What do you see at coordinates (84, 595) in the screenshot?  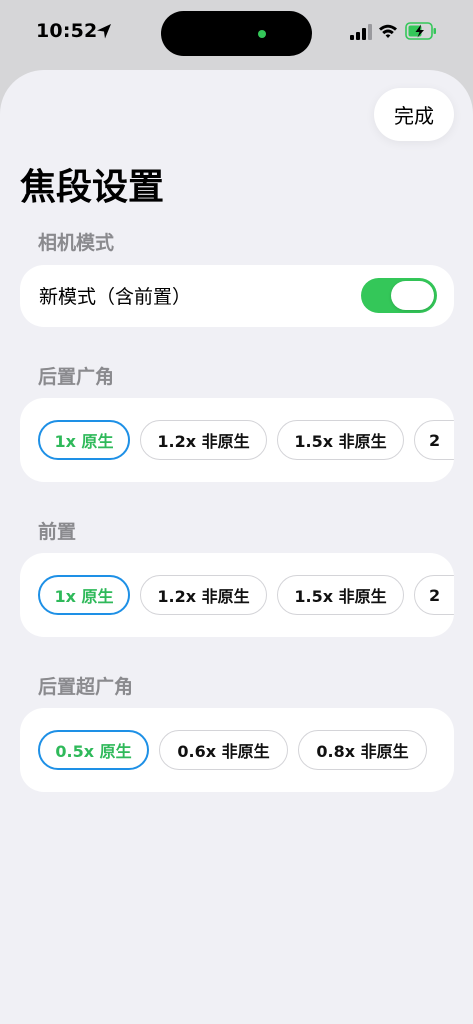 I see `front-option-1x: 1x 原生` at bounding box center [84, 595].